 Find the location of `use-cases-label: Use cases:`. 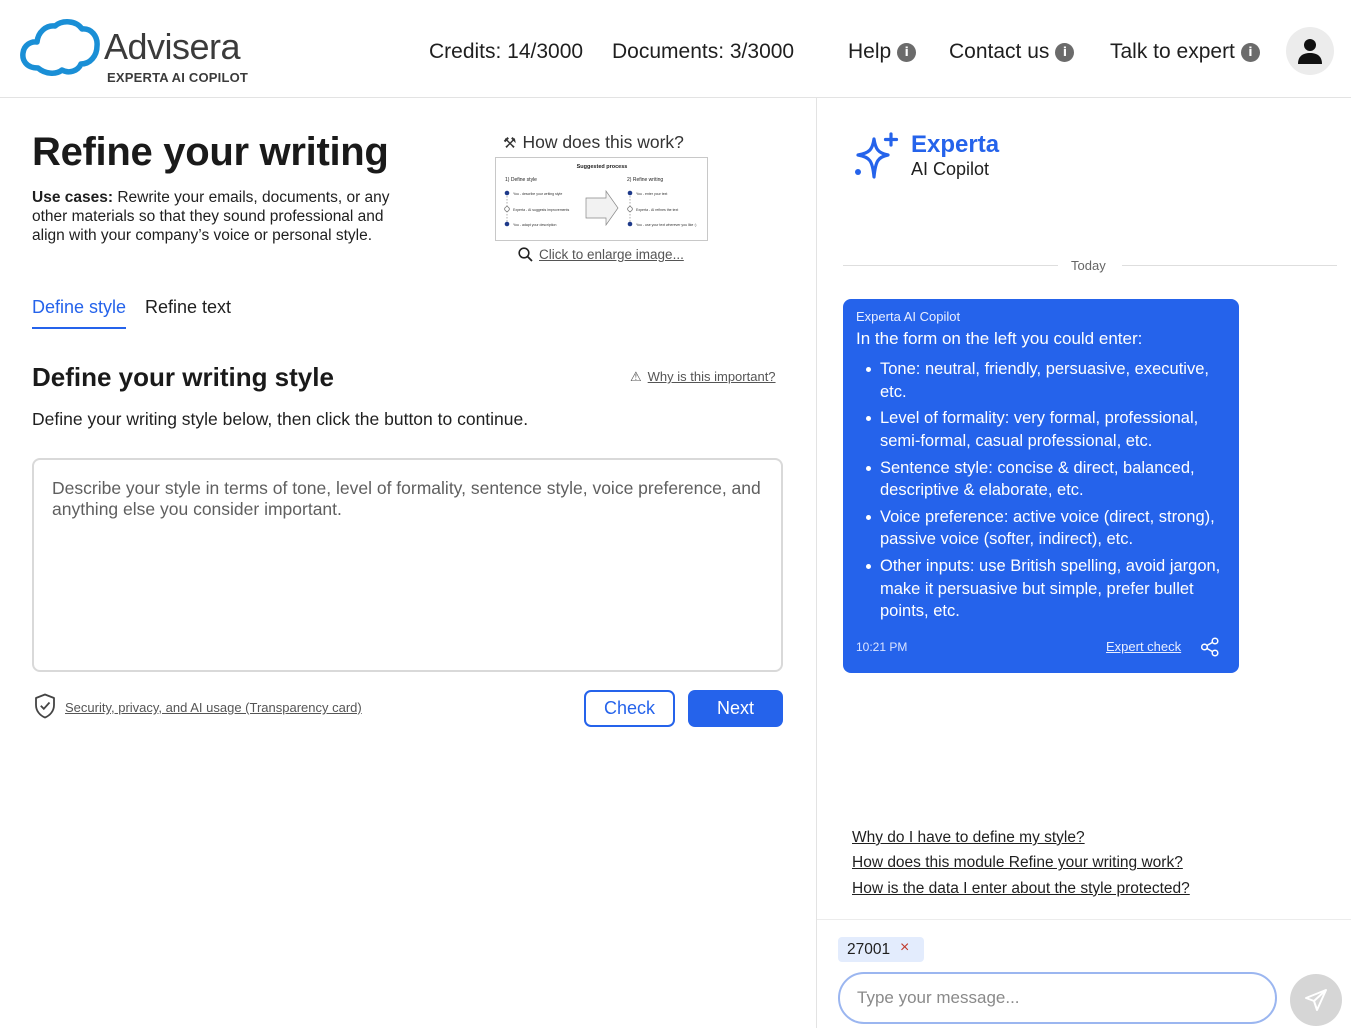

use-cases-label: Use cases: is located at coordinates (73, 197).